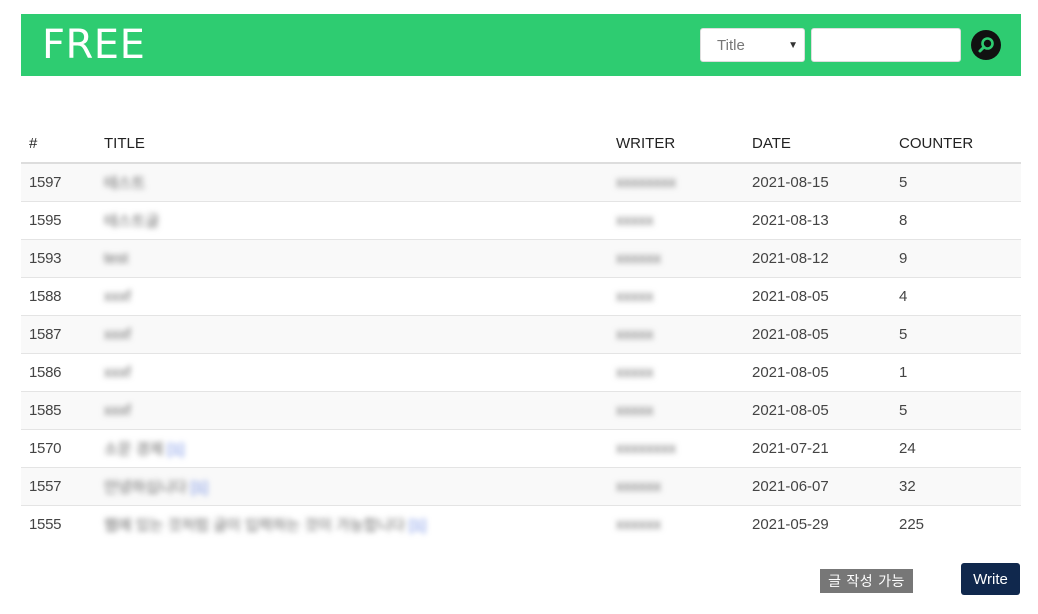 Image resolution: width=1038 pixels, height=614 pixels. What do you see at coordinates (817, 447) in the screenshot?
I see `post-date: 2021-07-21` at bounding box center [817, 447].